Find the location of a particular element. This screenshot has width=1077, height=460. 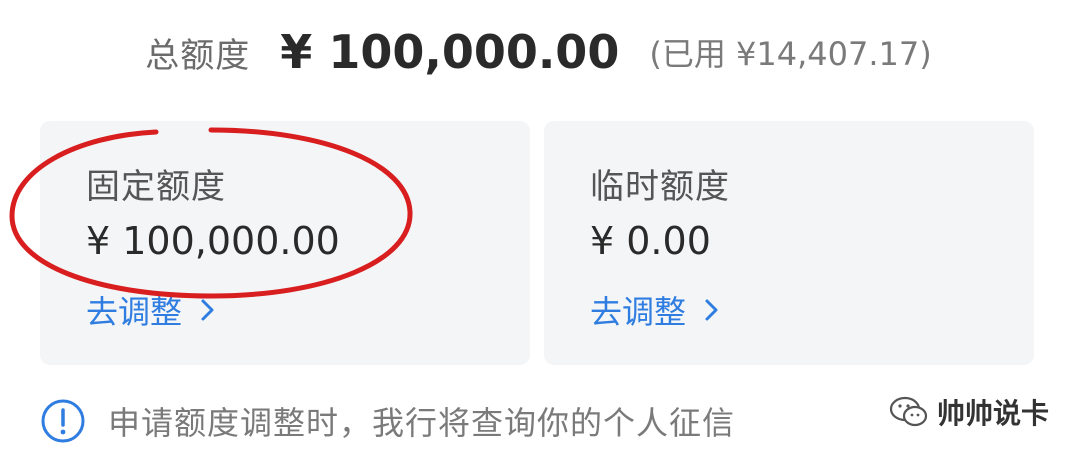

credit-check-notice: 申请额度调整时，我行将查询你的个人征信 is located at coordinates (387, 421).